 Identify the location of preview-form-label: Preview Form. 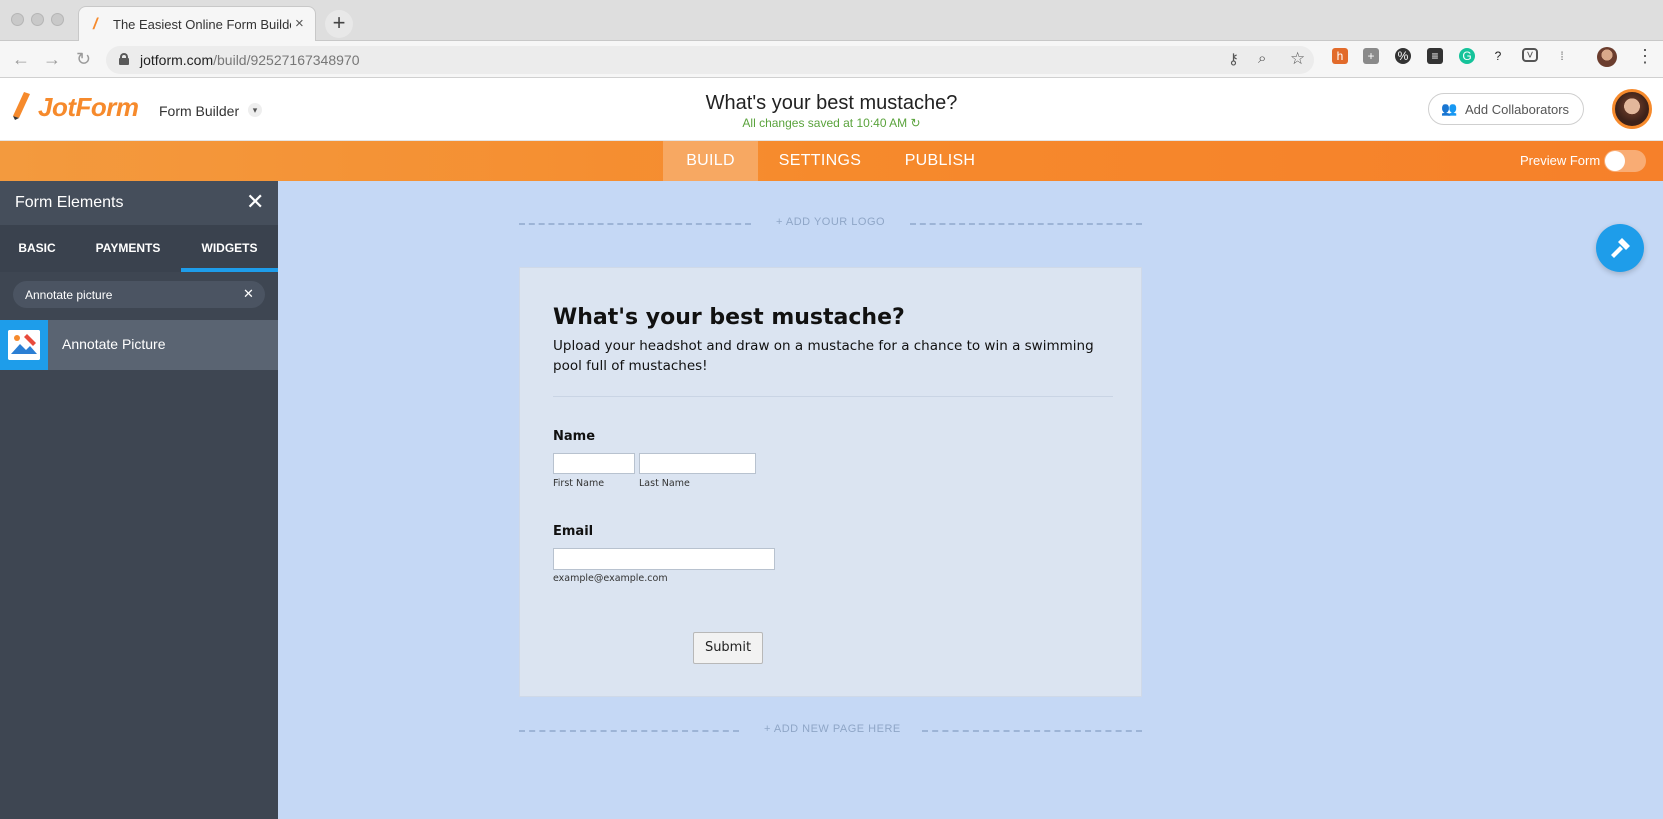
(1560, 160).